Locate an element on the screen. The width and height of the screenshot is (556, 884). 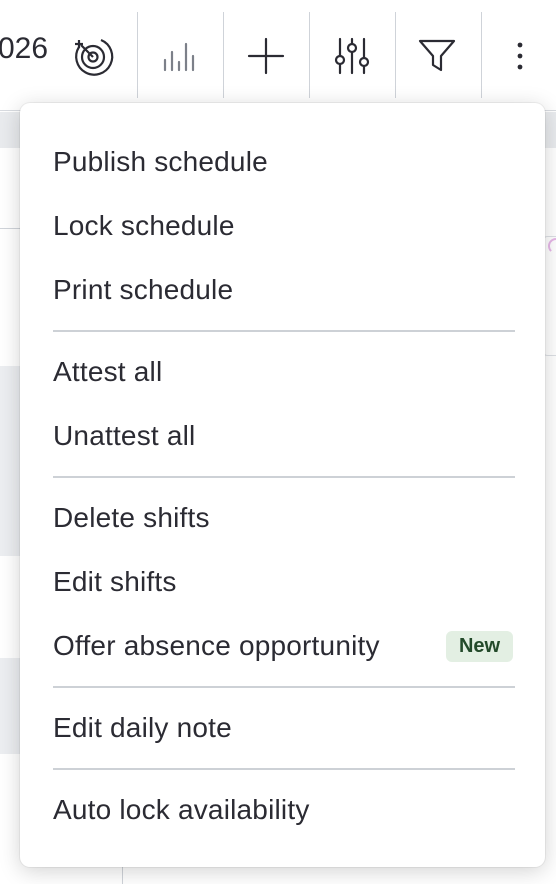
more-vertical-icon is located at coordinates (520, 56).